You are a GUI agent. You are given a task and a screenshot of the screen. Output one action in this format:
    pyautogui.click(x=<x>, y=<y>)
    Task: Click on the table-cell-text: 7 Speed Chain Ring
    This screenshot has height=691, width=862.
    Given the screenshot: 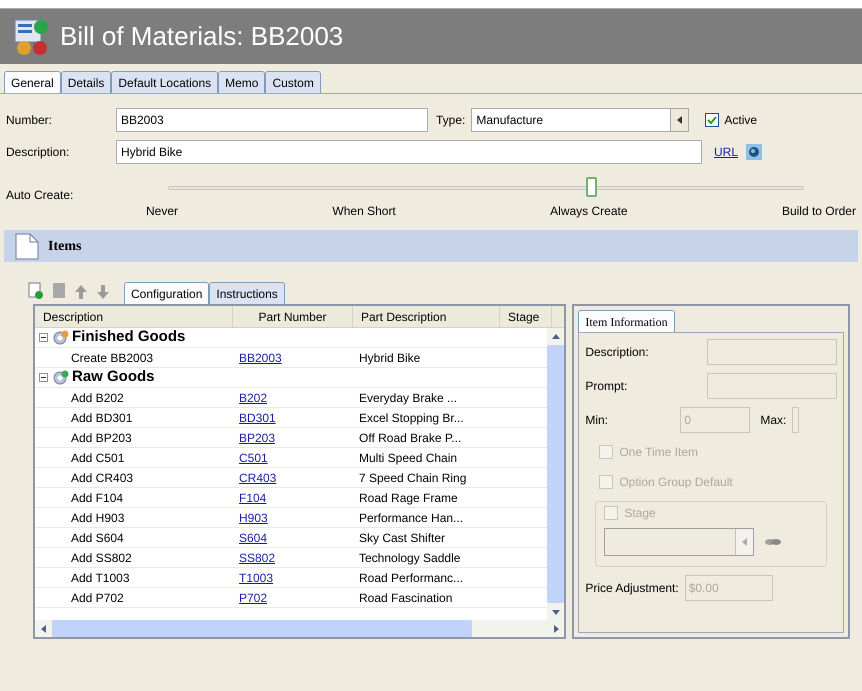 What is the action you would take?
    pyautogui.click(x=413, y=478)
    